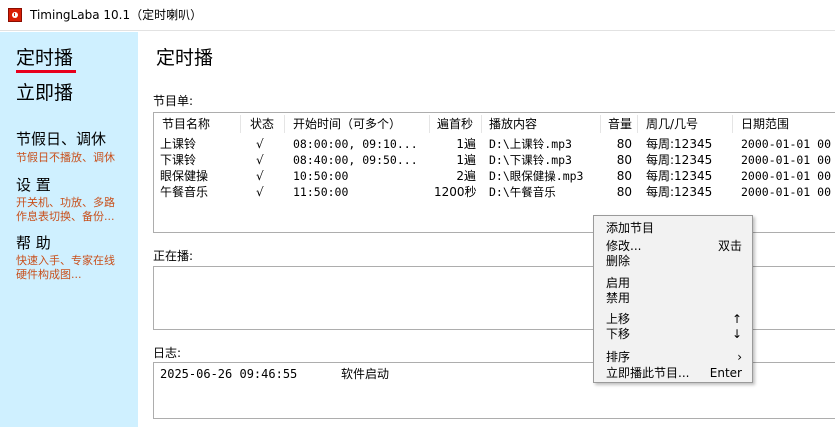 The height and width of the screenshot is (427, 835). Describe the element at coordinates (65, 260) in the screenshot. I see `nav-help-desc-1: 快速入手、专家在线` at that location.